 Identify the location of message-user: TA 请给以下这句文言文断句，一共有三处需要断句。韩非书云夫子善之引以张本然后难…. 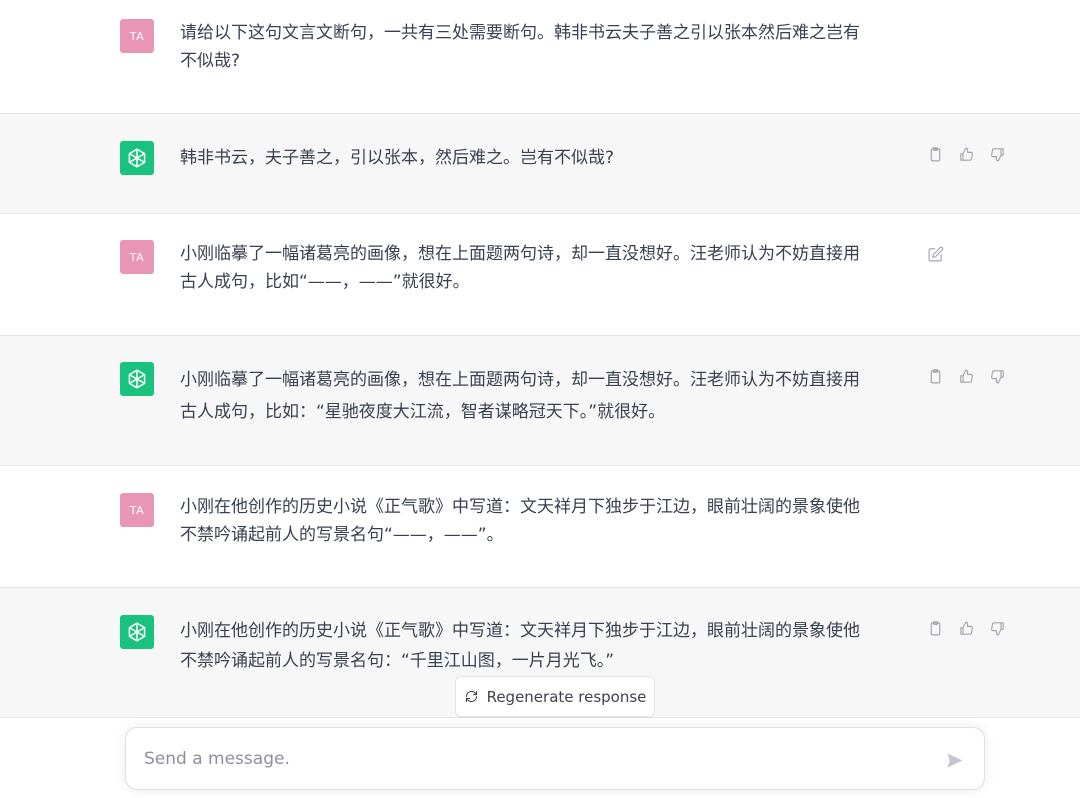
(540, 57).